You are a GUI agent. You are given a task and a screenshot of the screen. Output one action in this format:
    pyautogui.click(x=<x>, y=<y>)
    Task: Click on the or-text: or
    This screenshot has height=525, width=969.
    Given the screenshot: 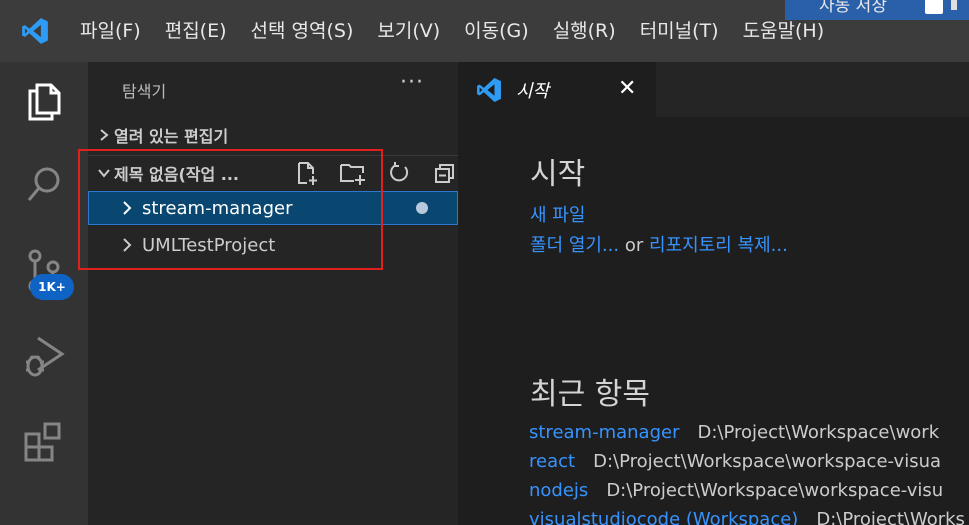 What is the action you would take?
    pyautogui.click(x=634, y=245)
    